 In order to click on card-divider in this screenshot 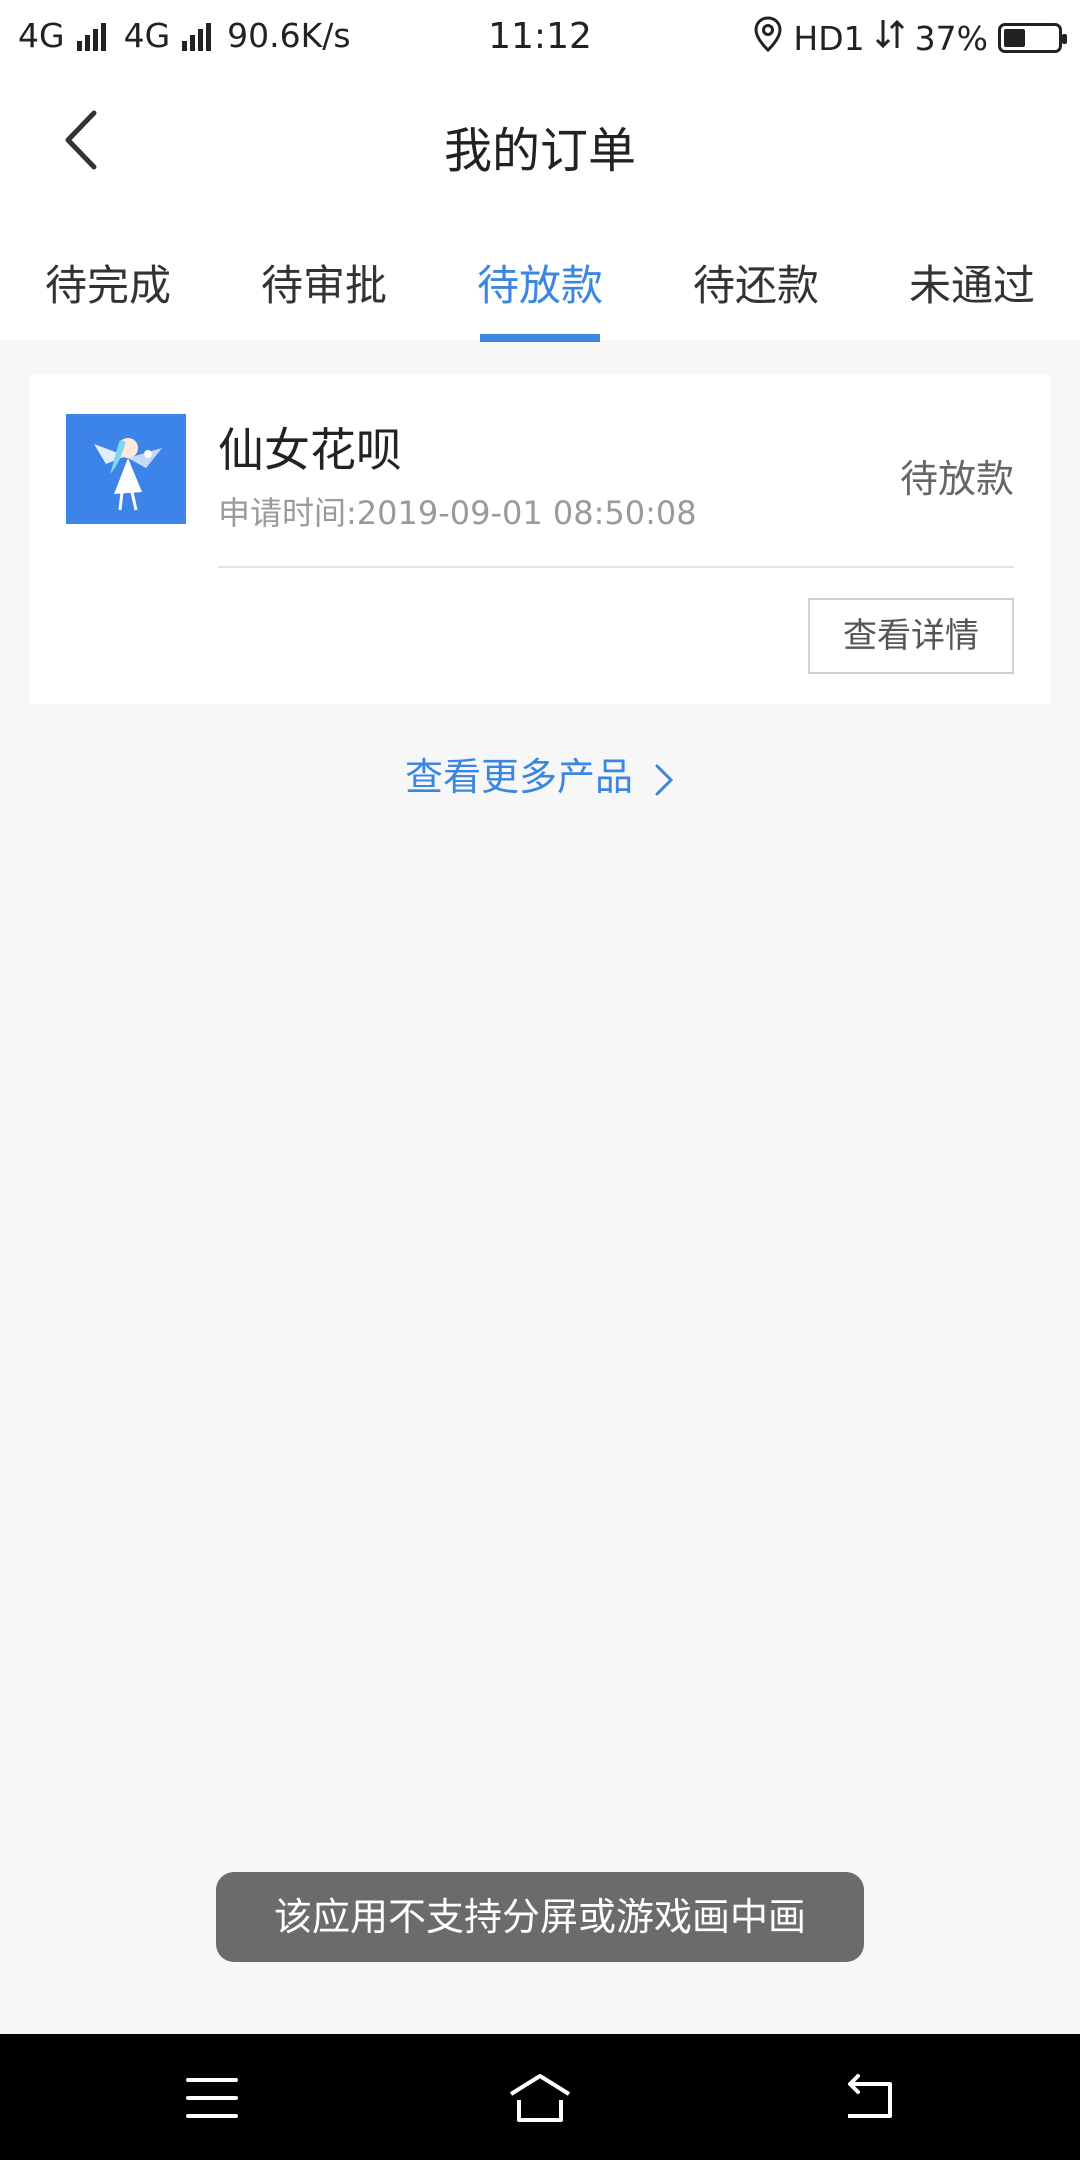, I will do `click(616, 567)`.